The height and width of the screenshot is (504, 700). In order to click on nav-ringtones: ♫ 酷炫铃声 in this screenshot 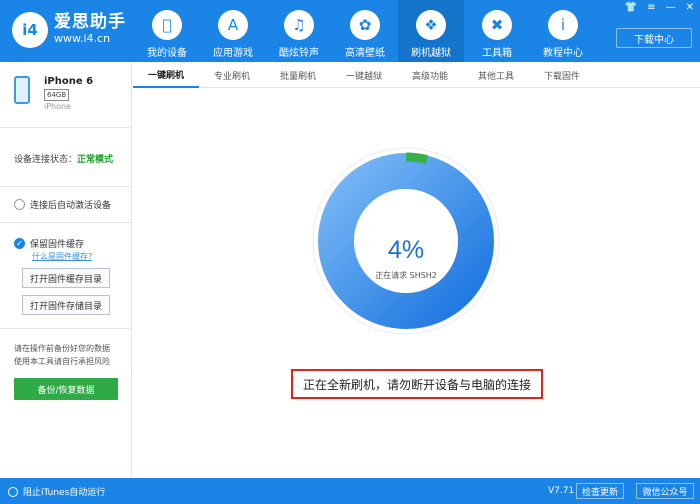, I will do `click(299, 31)`.